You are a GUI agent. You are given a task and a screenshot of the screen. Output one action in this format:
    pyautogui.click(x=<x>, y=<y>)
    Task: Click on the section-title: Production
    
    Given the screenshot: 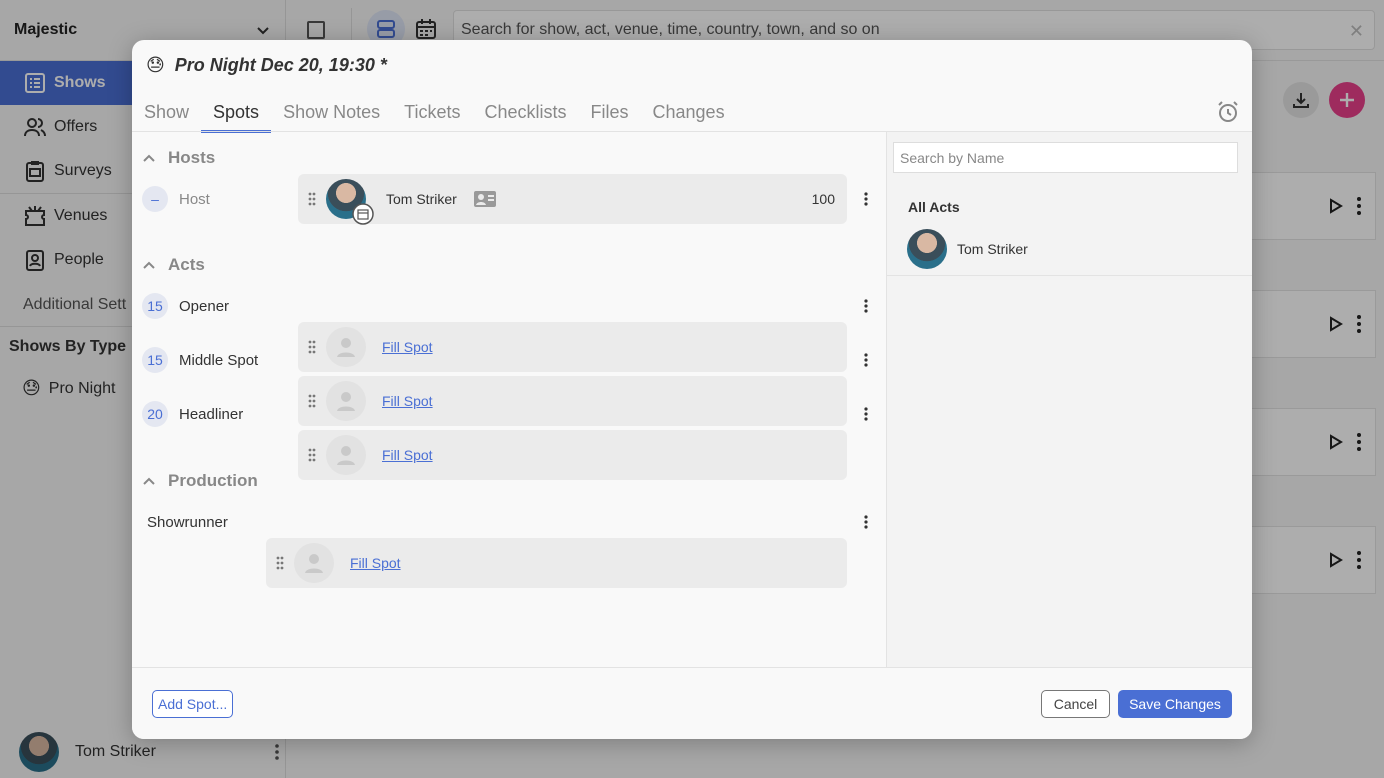 What is the action you would take?
    pyautogui.click(x=213, y=480)
    